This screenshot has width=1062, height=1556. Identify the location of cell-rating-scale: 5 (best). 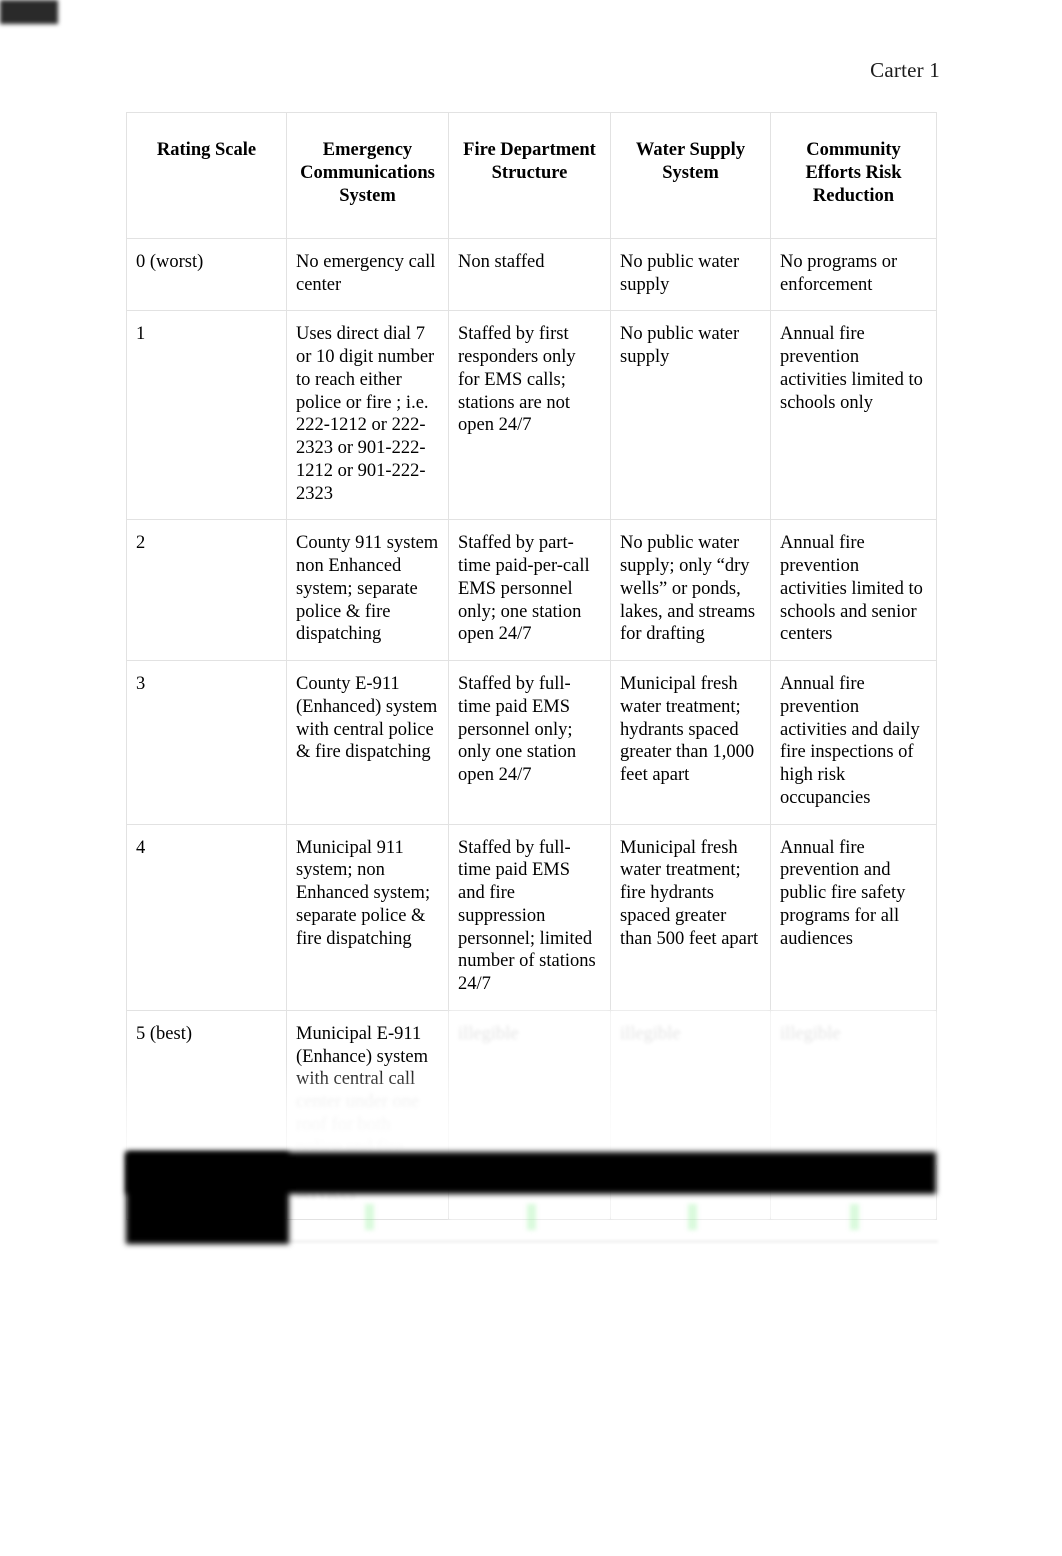
(206, 1114).